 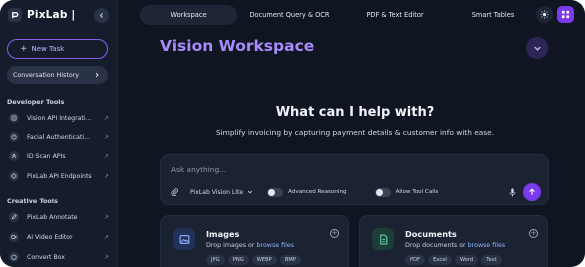 I want to click on document-icon, so click(x=383, y=239).